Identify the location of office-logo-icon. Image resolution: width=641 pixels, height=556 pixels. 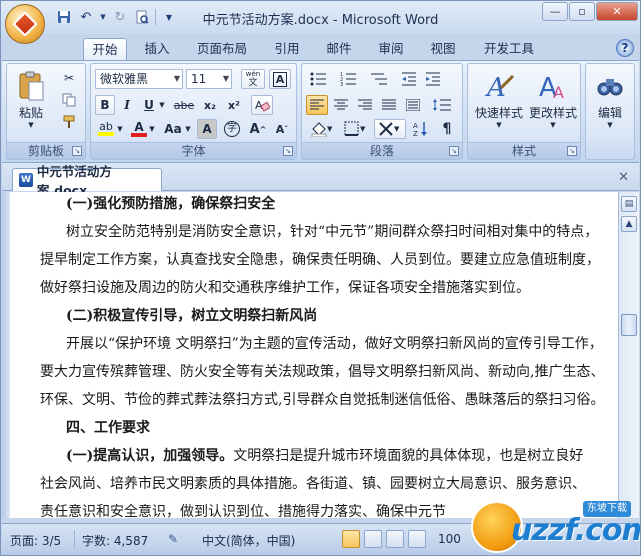
(25, 24).